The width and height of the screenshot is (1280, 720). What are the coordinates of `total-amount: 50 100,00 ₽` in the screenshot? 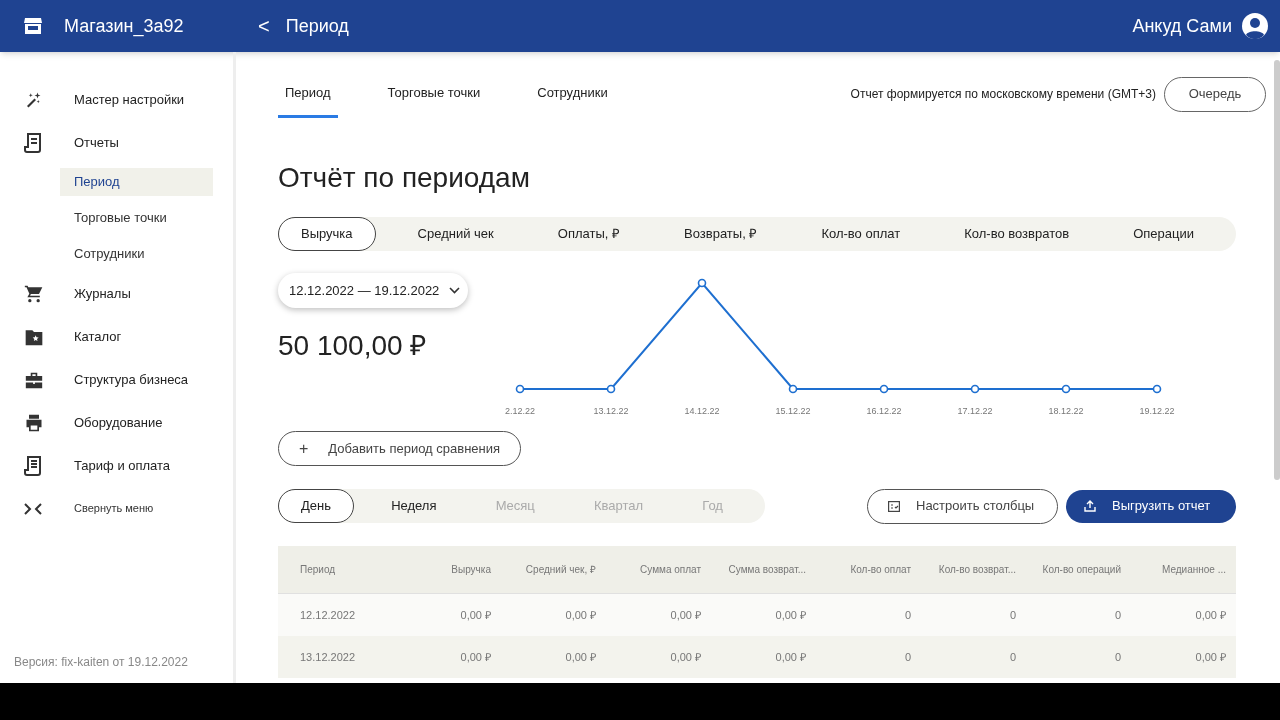 It's located at (353, 346).